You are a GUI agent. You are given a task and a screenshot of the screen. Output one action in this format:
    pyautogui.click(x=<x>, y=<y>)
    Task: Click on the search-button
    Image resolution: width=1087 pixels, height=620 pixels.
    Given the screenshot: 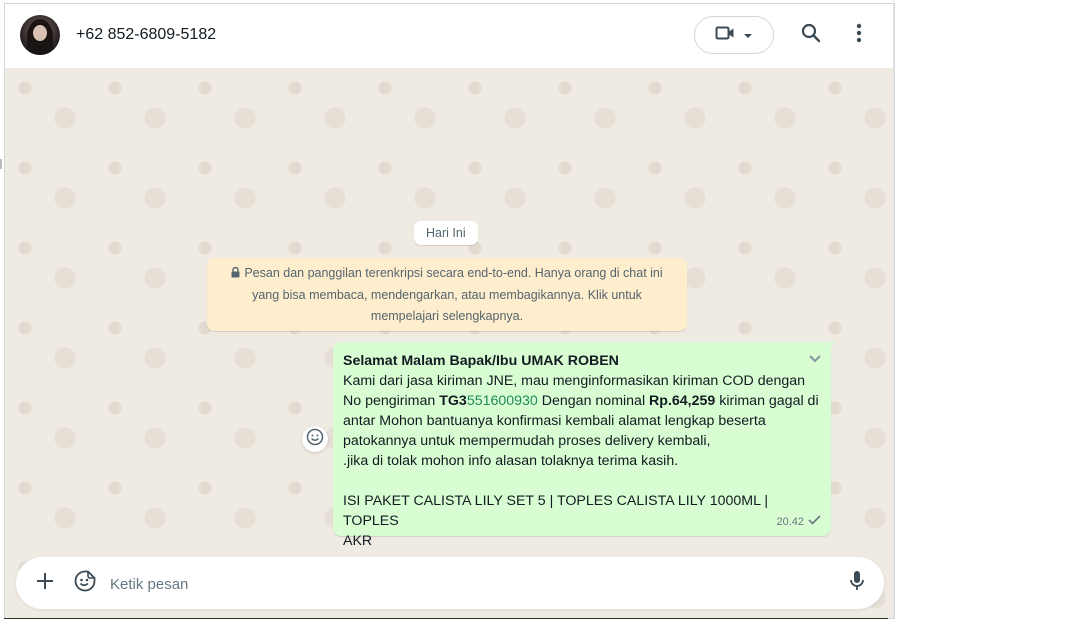 What is the action you would take?
    pyautogui.click(x=811, y=35)
    